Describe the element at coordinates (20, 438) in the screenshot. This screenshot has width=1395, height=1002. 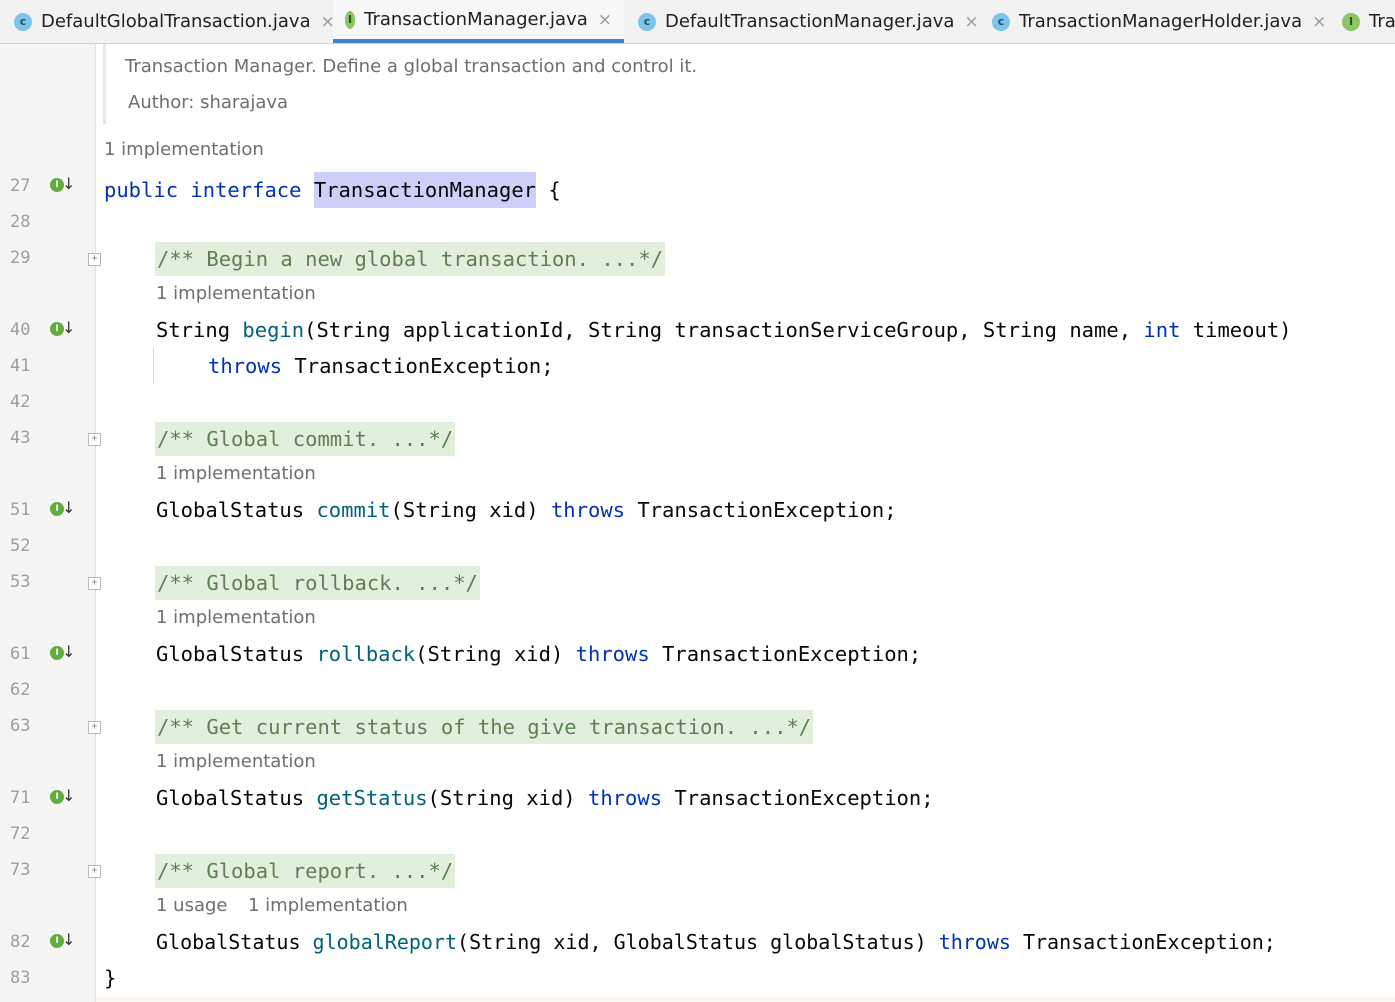
I see `line-number: 43` at that location.